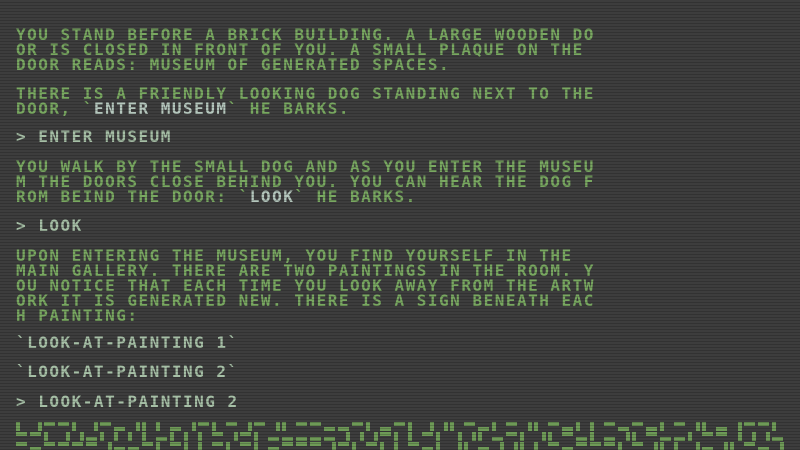  What do you see at coordinates (127, 342) in the screenshot?
I see `painting-sign-1: `LOOK-AT-PAINTING 1`` at bounding box center [127, 342].